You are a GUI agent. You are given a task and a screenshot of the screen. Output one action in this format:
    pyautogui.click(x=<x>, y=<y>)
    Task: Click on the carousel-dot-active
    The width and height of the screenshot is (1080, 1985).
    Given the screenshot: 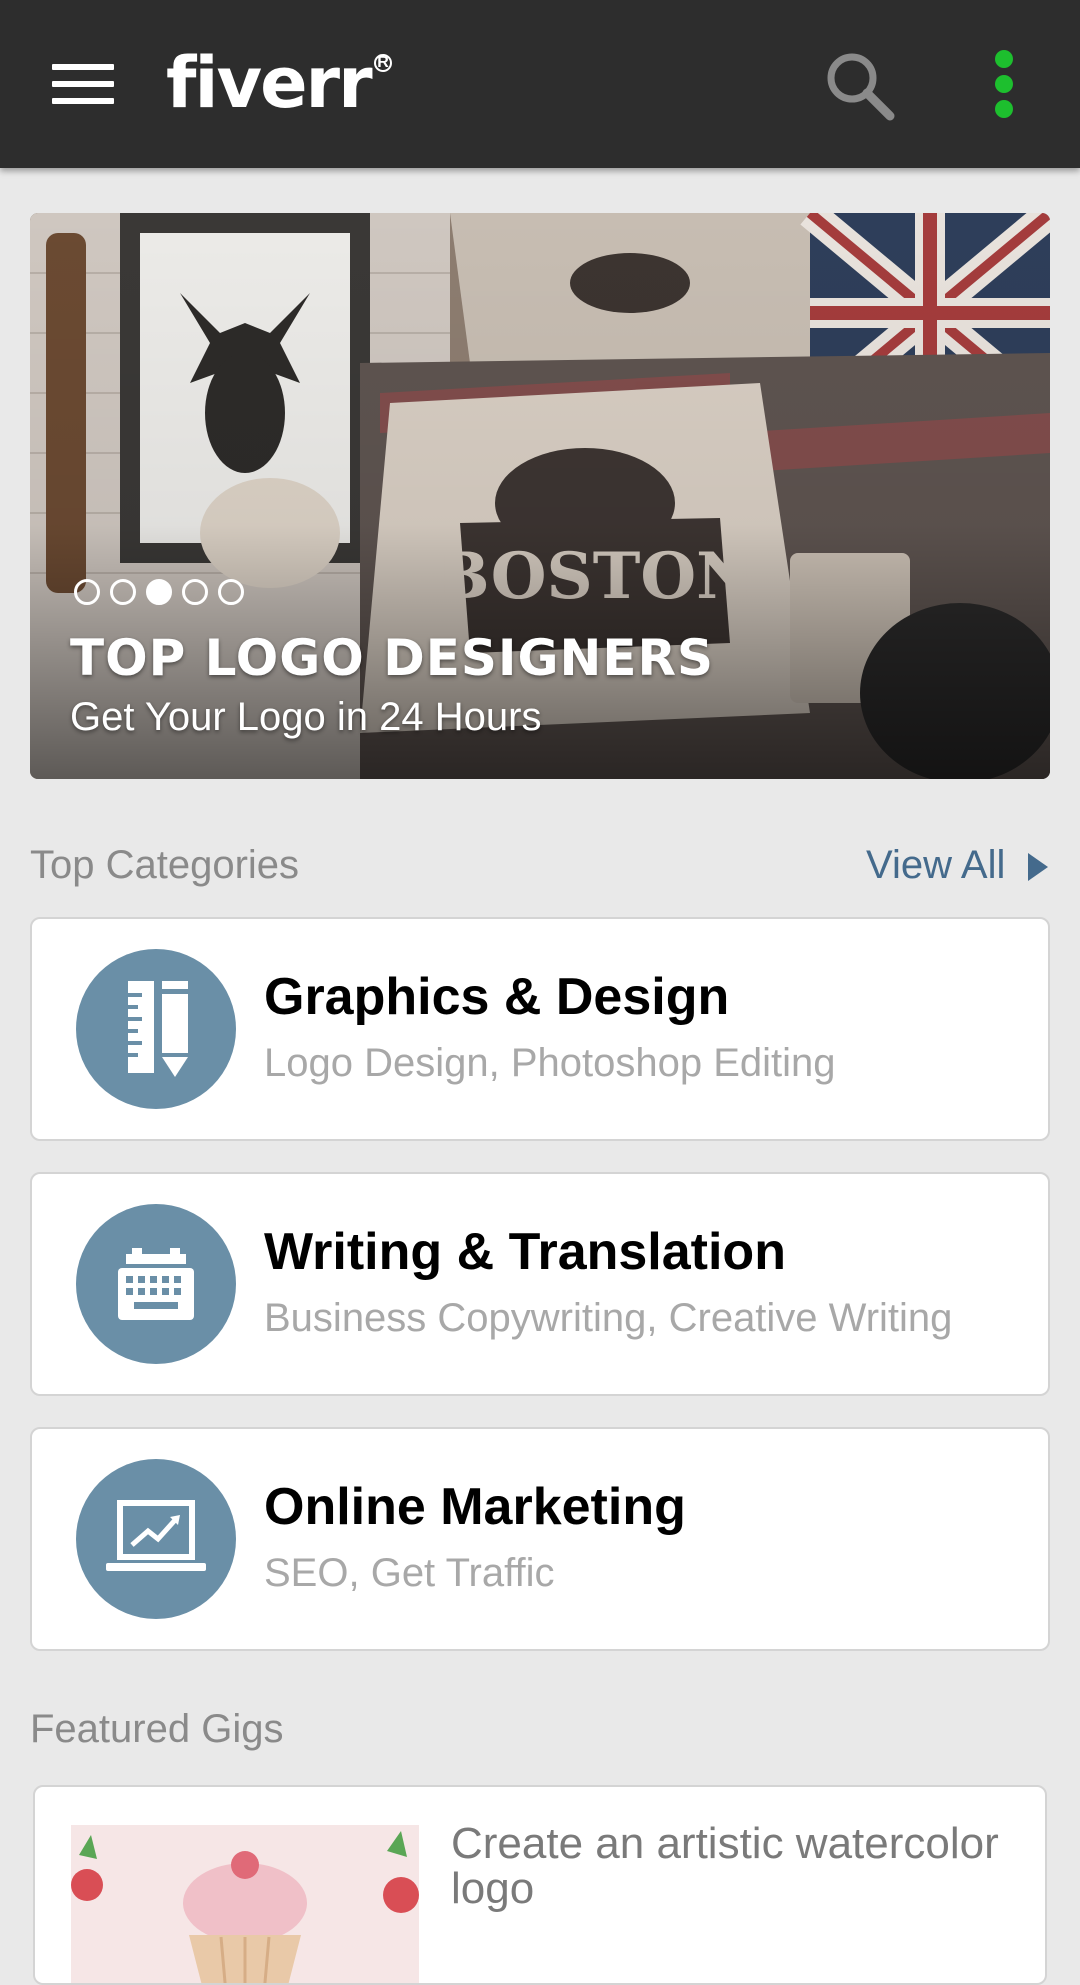 What is the action you would take?
    pyautogui.click(x=159, y=592)
    